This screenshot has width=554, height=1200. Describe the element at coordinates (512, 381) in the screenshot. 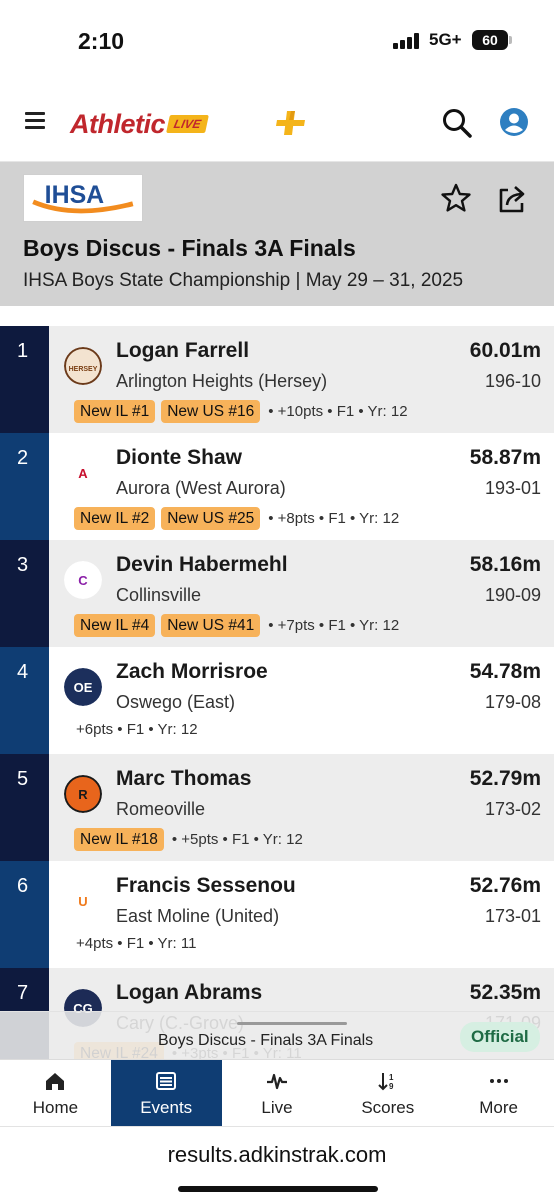

I see `mark-imperial: 196-10` at that location.